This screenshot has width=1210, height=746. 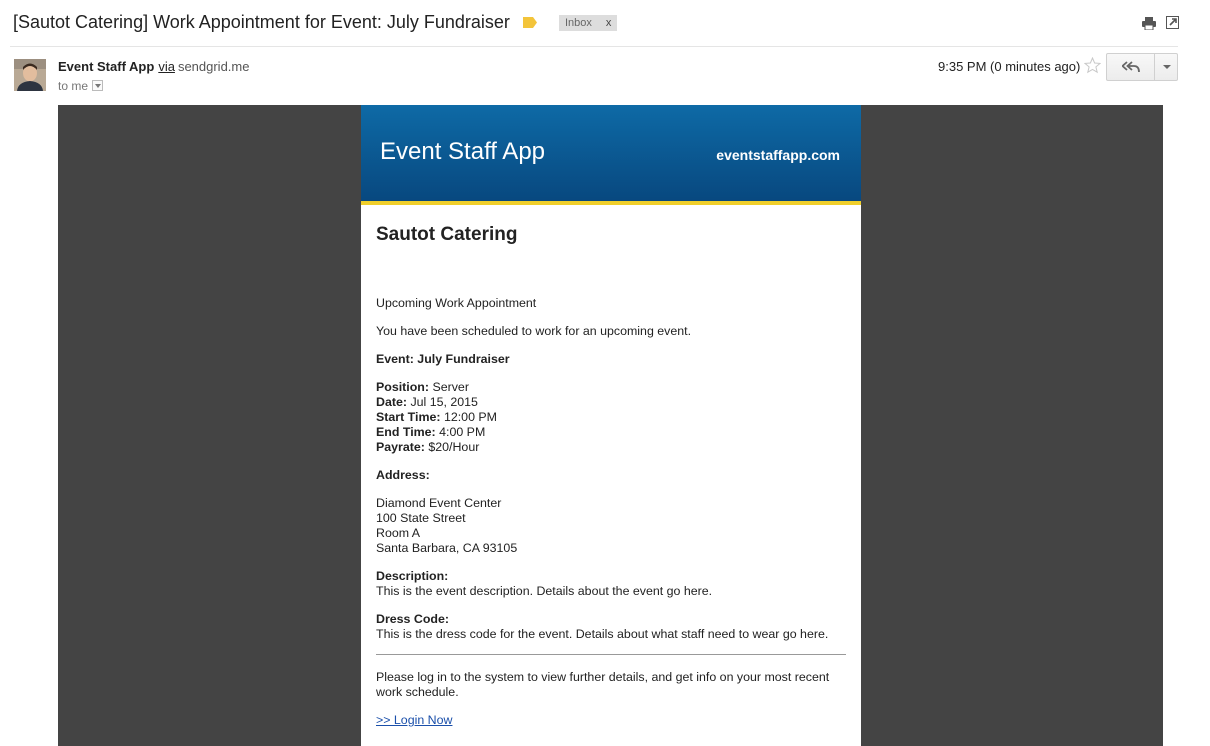 I want to click on event-line: Event: July Fundraiser, so click(x=443, y=359).